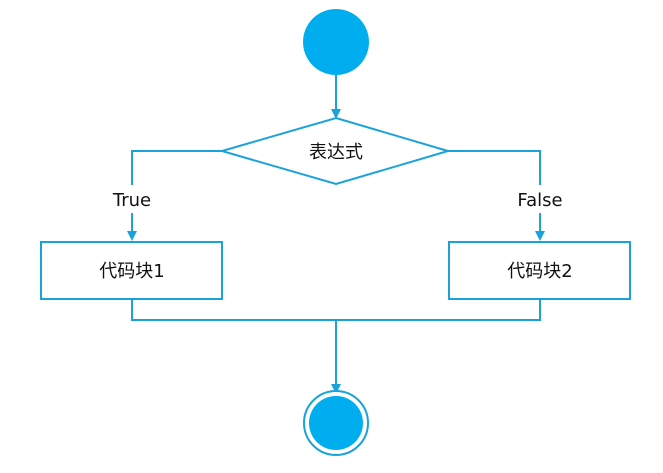 The height and width of the screenshot is (473, 663). What do you see at coordinates (336, 423) in the screenshot?
I see `end-node` at bounding box center [336, 423].